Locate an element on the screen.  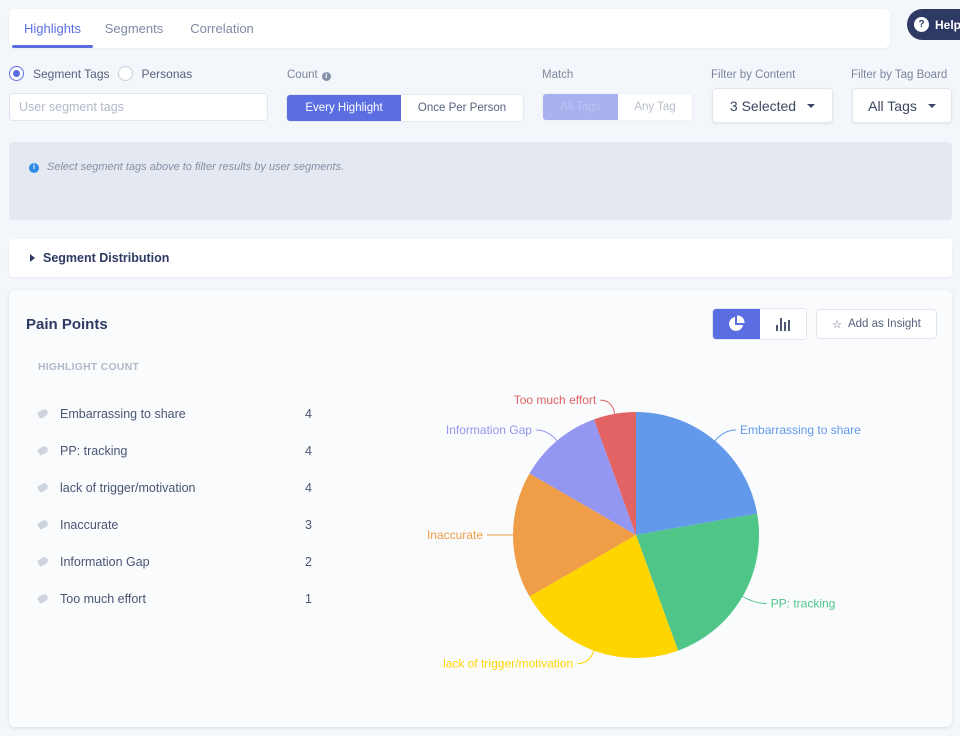
filter-by-tag-board-label: Filter by Tag Board is located at coordinates (899, 75).